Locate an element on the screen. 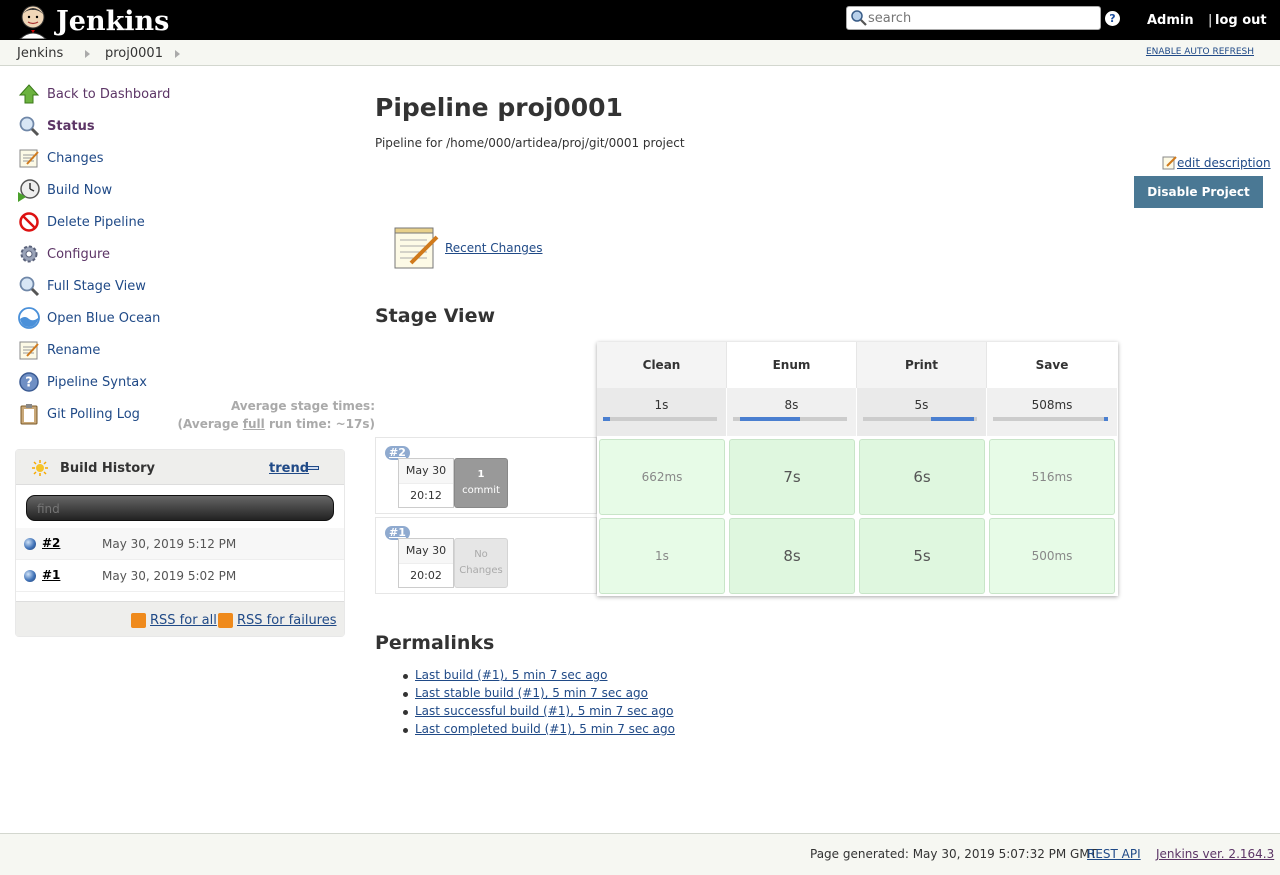 Image resolution: width=1280 pixels, height=875 pixels. search-icon is located at coordinates (859, 18).